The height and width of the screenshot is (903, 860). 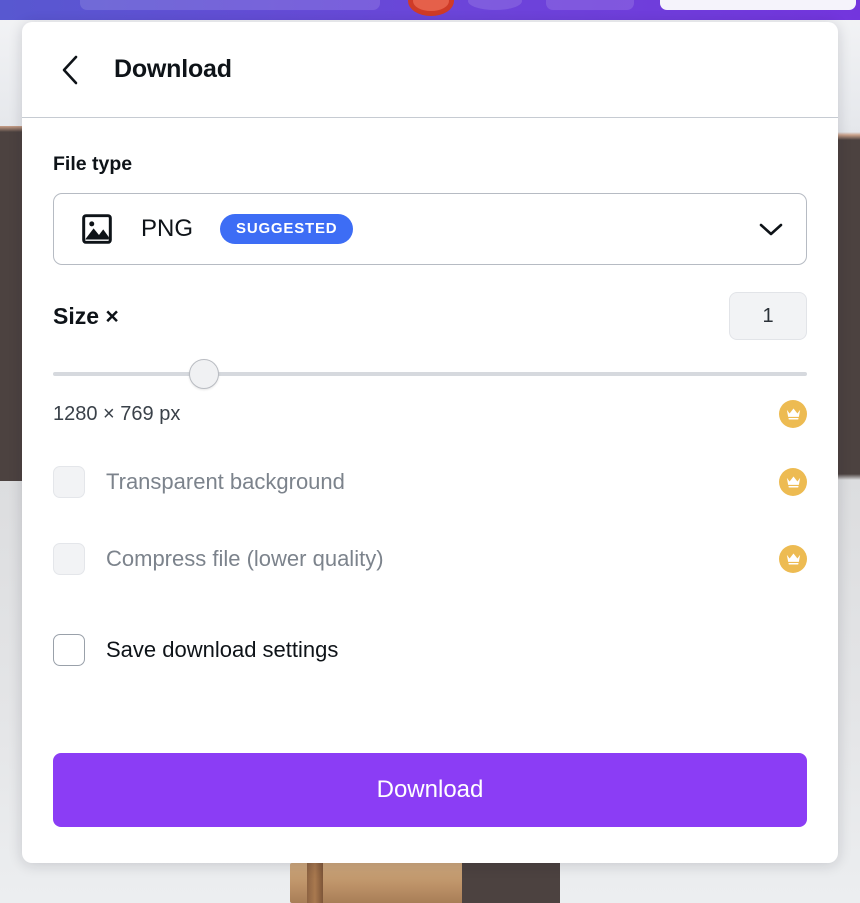 I want to click on size-value-input: 1, so click(x=768, y=316).